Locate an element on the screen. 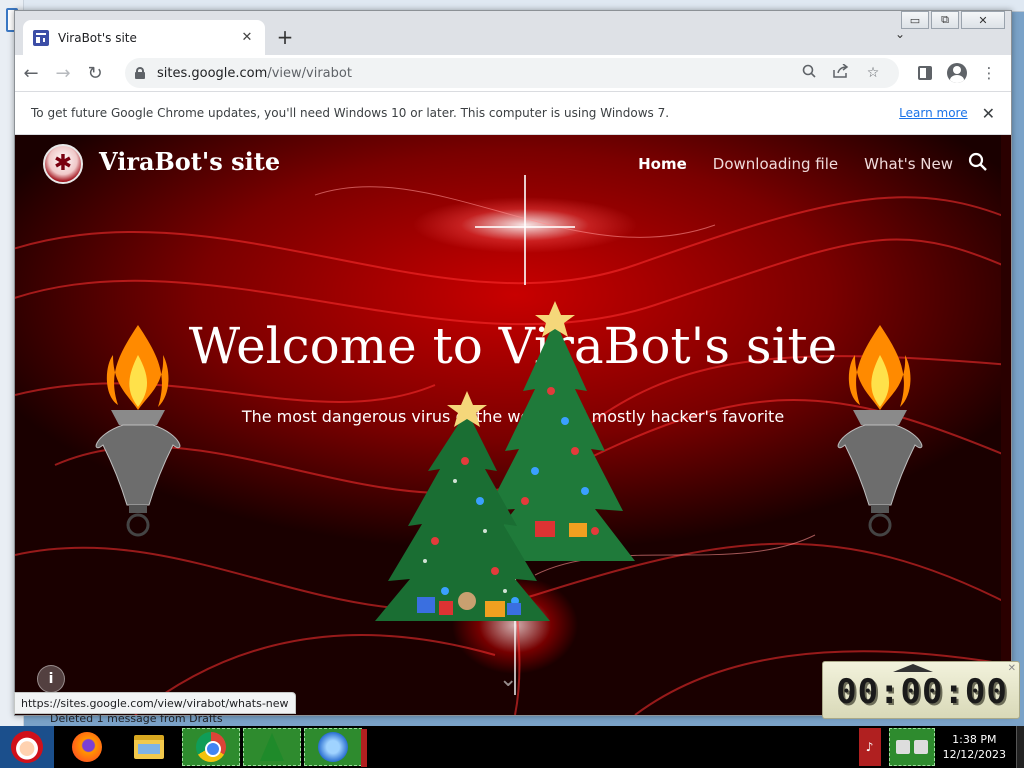 This screenshot has width=1024, height=768. forward-button: → is located at coordinates (63, 73).